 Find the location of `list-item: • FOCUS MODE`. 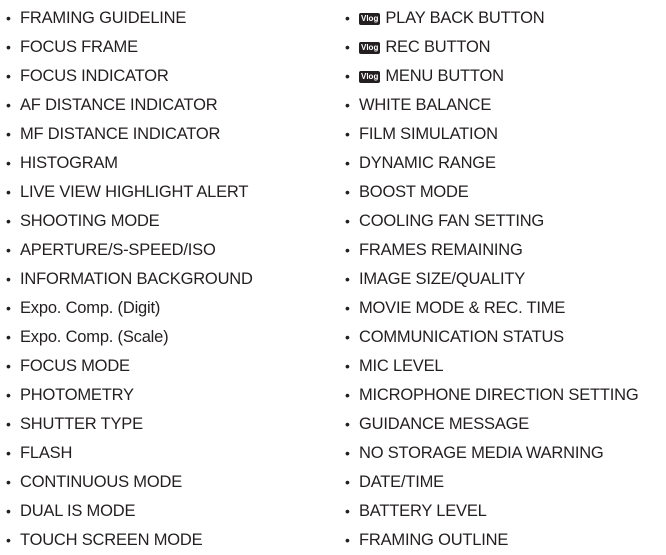

list-item: • FOCUS MODE is located at coordinates (171, 366).